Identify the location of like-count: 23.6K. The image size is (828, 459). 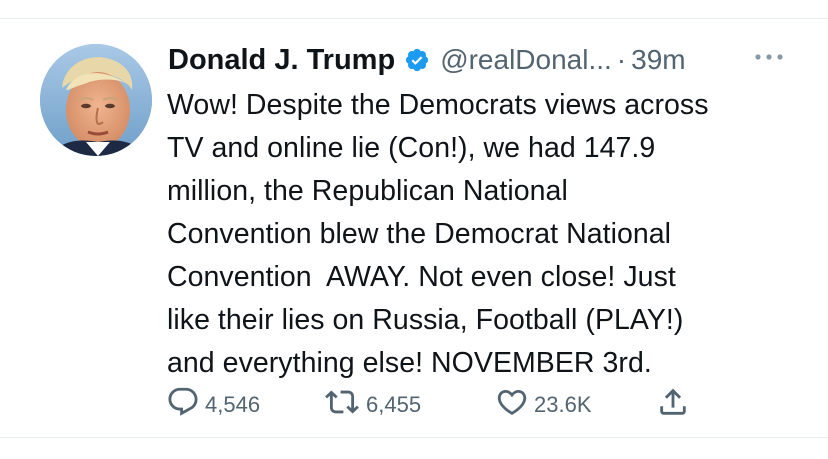
(563, 404).